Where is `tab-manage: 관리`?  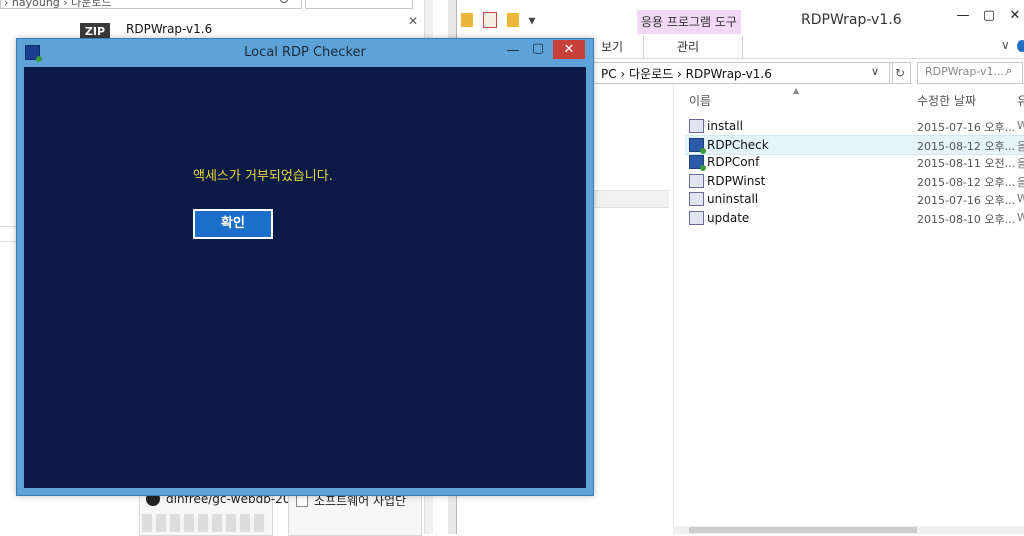
tab-manage: 관리 is located at coordinates (688, 46).